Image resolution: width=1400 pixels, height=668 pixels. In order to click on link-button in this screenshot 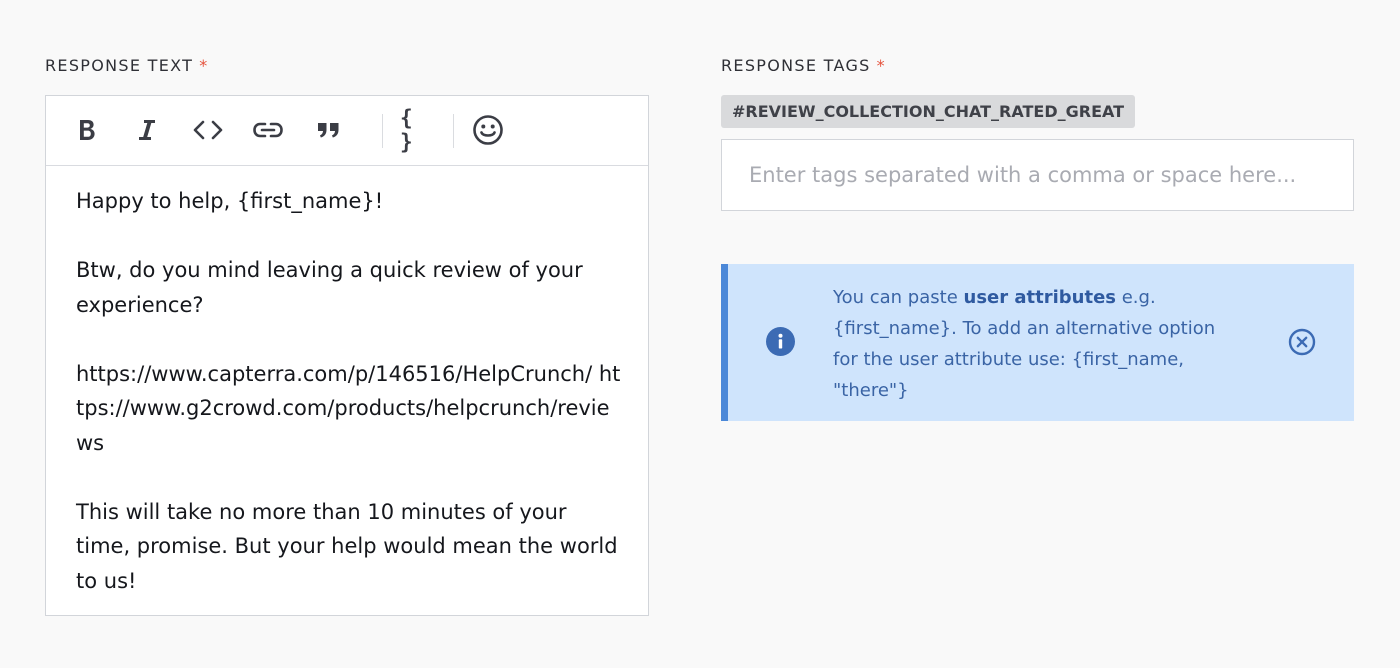, I will do `click(268, 130)`.